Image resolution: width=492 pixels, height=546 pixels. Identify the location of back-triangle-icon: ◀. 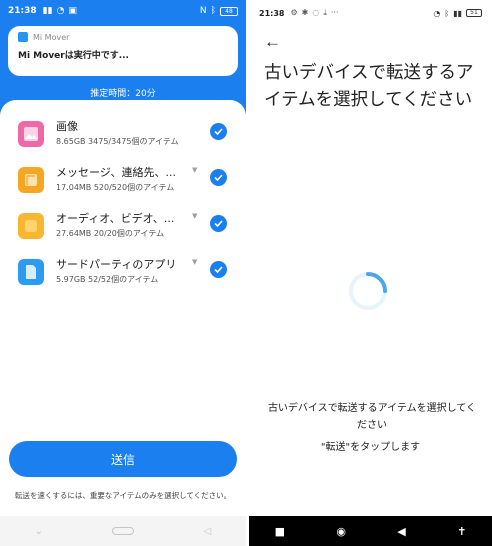
(401, 531).